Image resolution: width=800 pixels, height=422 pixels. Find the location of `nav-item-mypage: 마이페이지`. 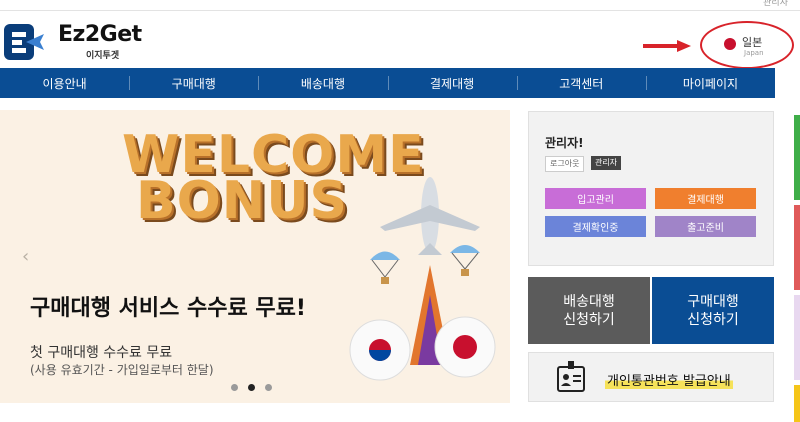

nav-item-mypage: 마이페이지 is located at coordinates (710, 83).